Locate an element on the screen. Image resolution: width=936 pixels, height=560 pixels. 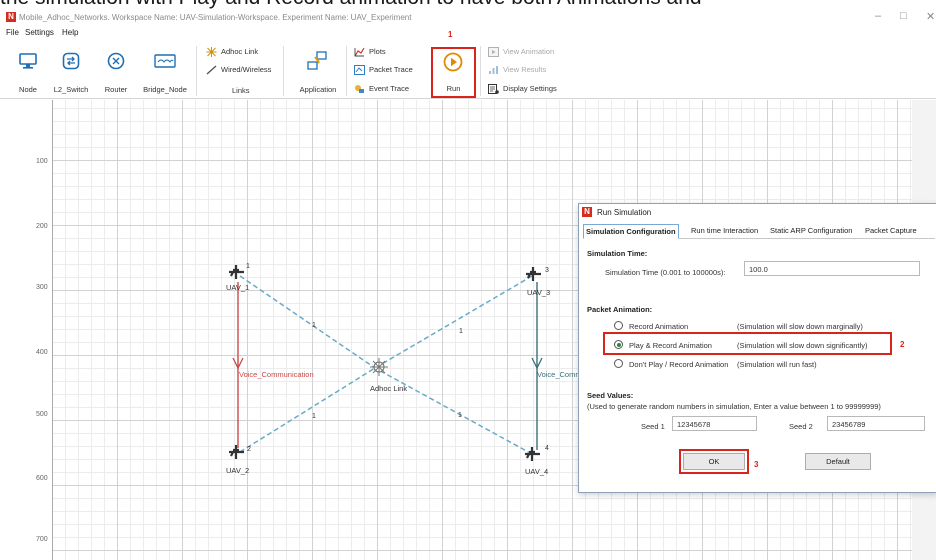
display-settings-button: Display Settings is located at coordinates (522, 89).